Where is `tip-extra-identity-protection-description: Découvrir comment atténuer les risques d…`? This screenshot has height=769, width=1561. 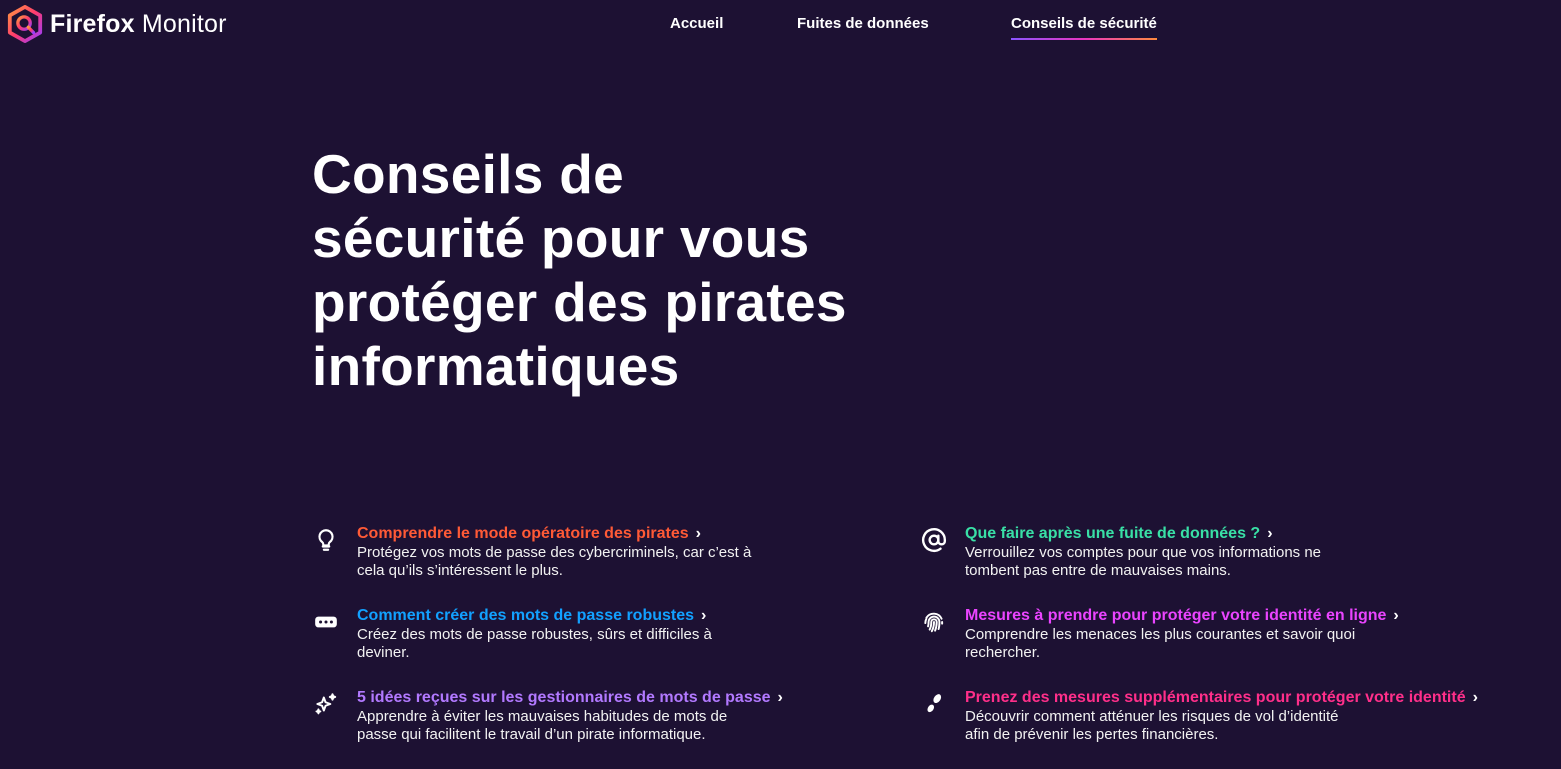 tip-extra-identity-protection-description: Découvrir comment atténuer les risques d… is located at coordinates (1152, 725).